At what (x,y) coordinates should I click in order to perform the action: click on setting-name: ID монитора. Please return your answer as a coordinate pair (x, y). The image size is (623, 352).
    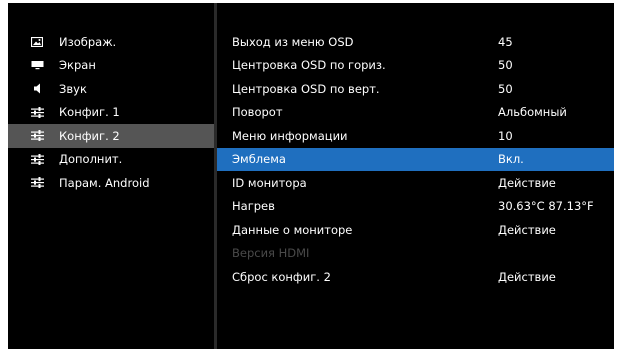
    Looking at the image, I should click on (269, 182).